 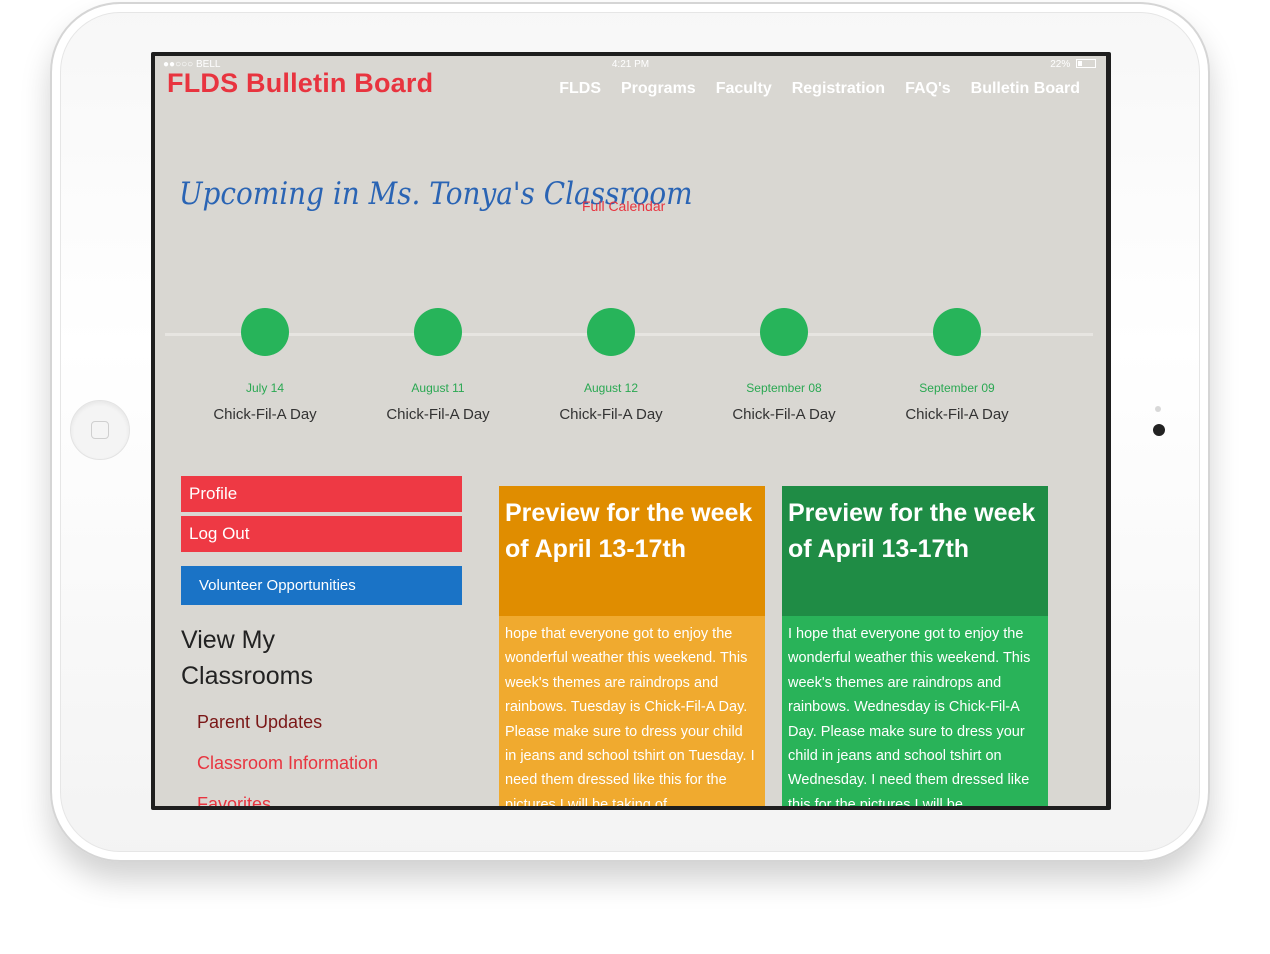 What do you see at coordinates (1159, 430) in the screenshot?
I see `camera-icon` at bounding box center [1159, 430].